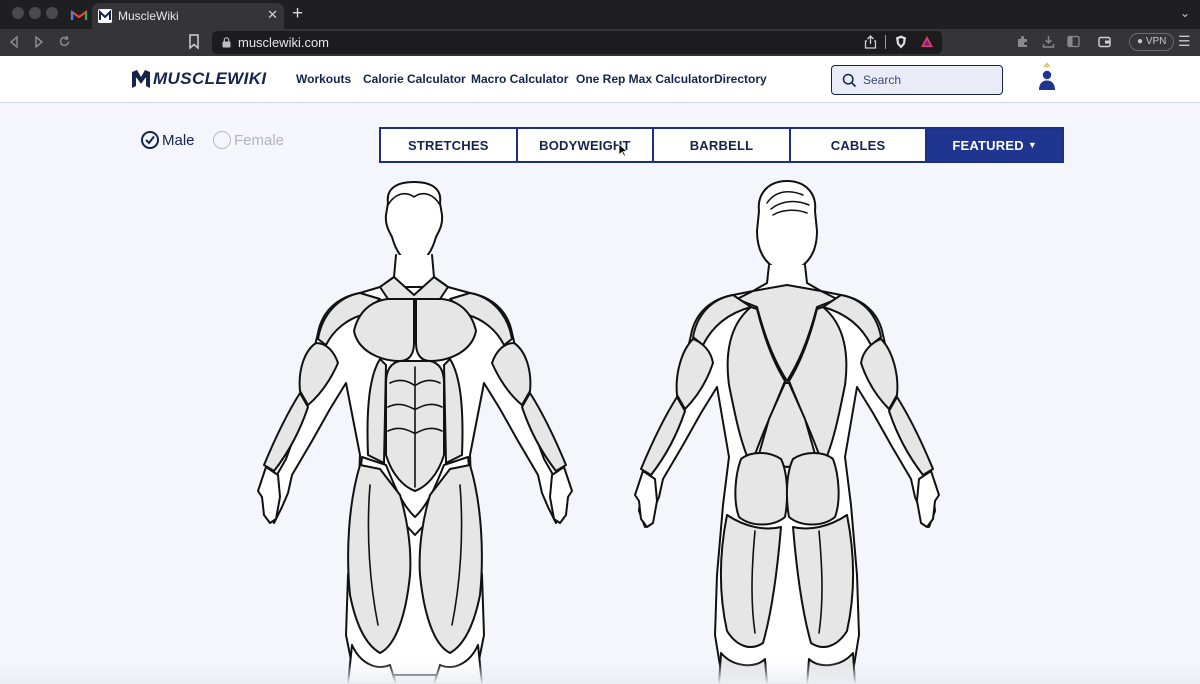 The image size is (1200, 684). What do you see at coordinates (259, 140) in the screenshot?
I see `gender-female-label: Female` at bounding box center [259, 140].